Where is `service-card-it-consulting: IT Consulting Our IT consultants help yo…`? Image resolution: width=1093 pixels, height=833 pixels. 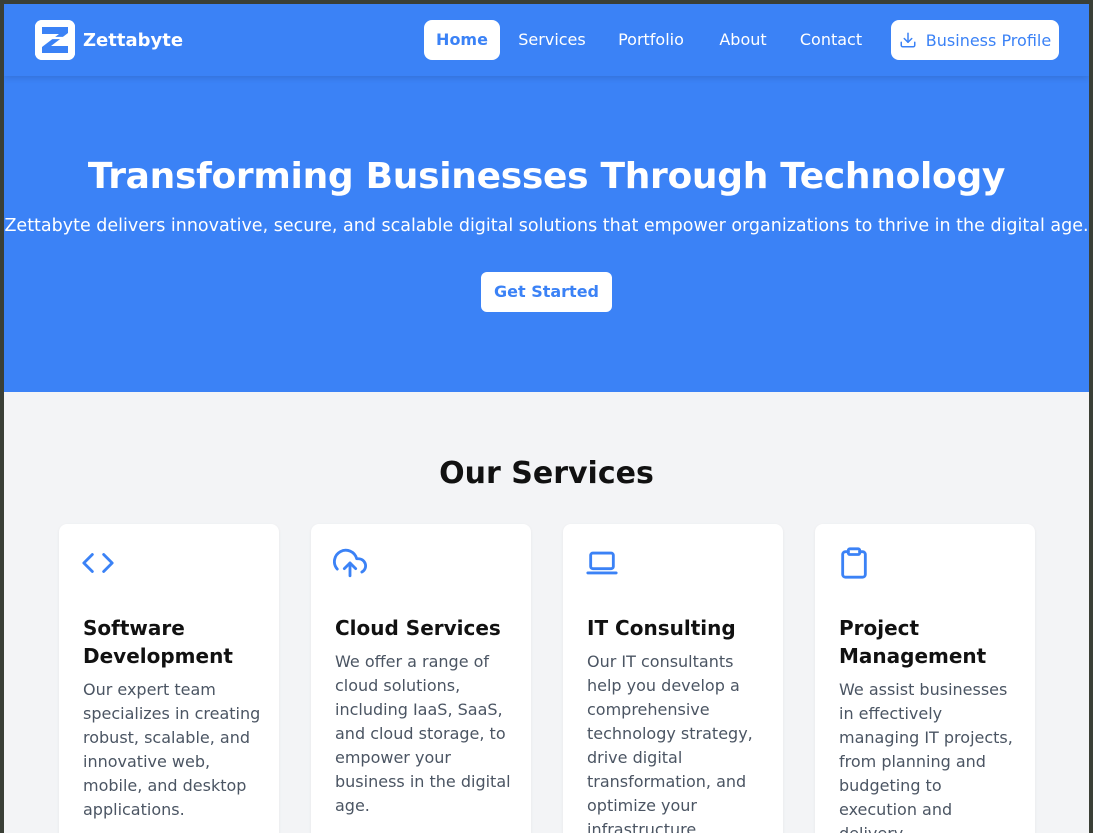
service-card-it-consulting: IT Consulting Our IT consultants help yo… is located at coordinates (673, 678).